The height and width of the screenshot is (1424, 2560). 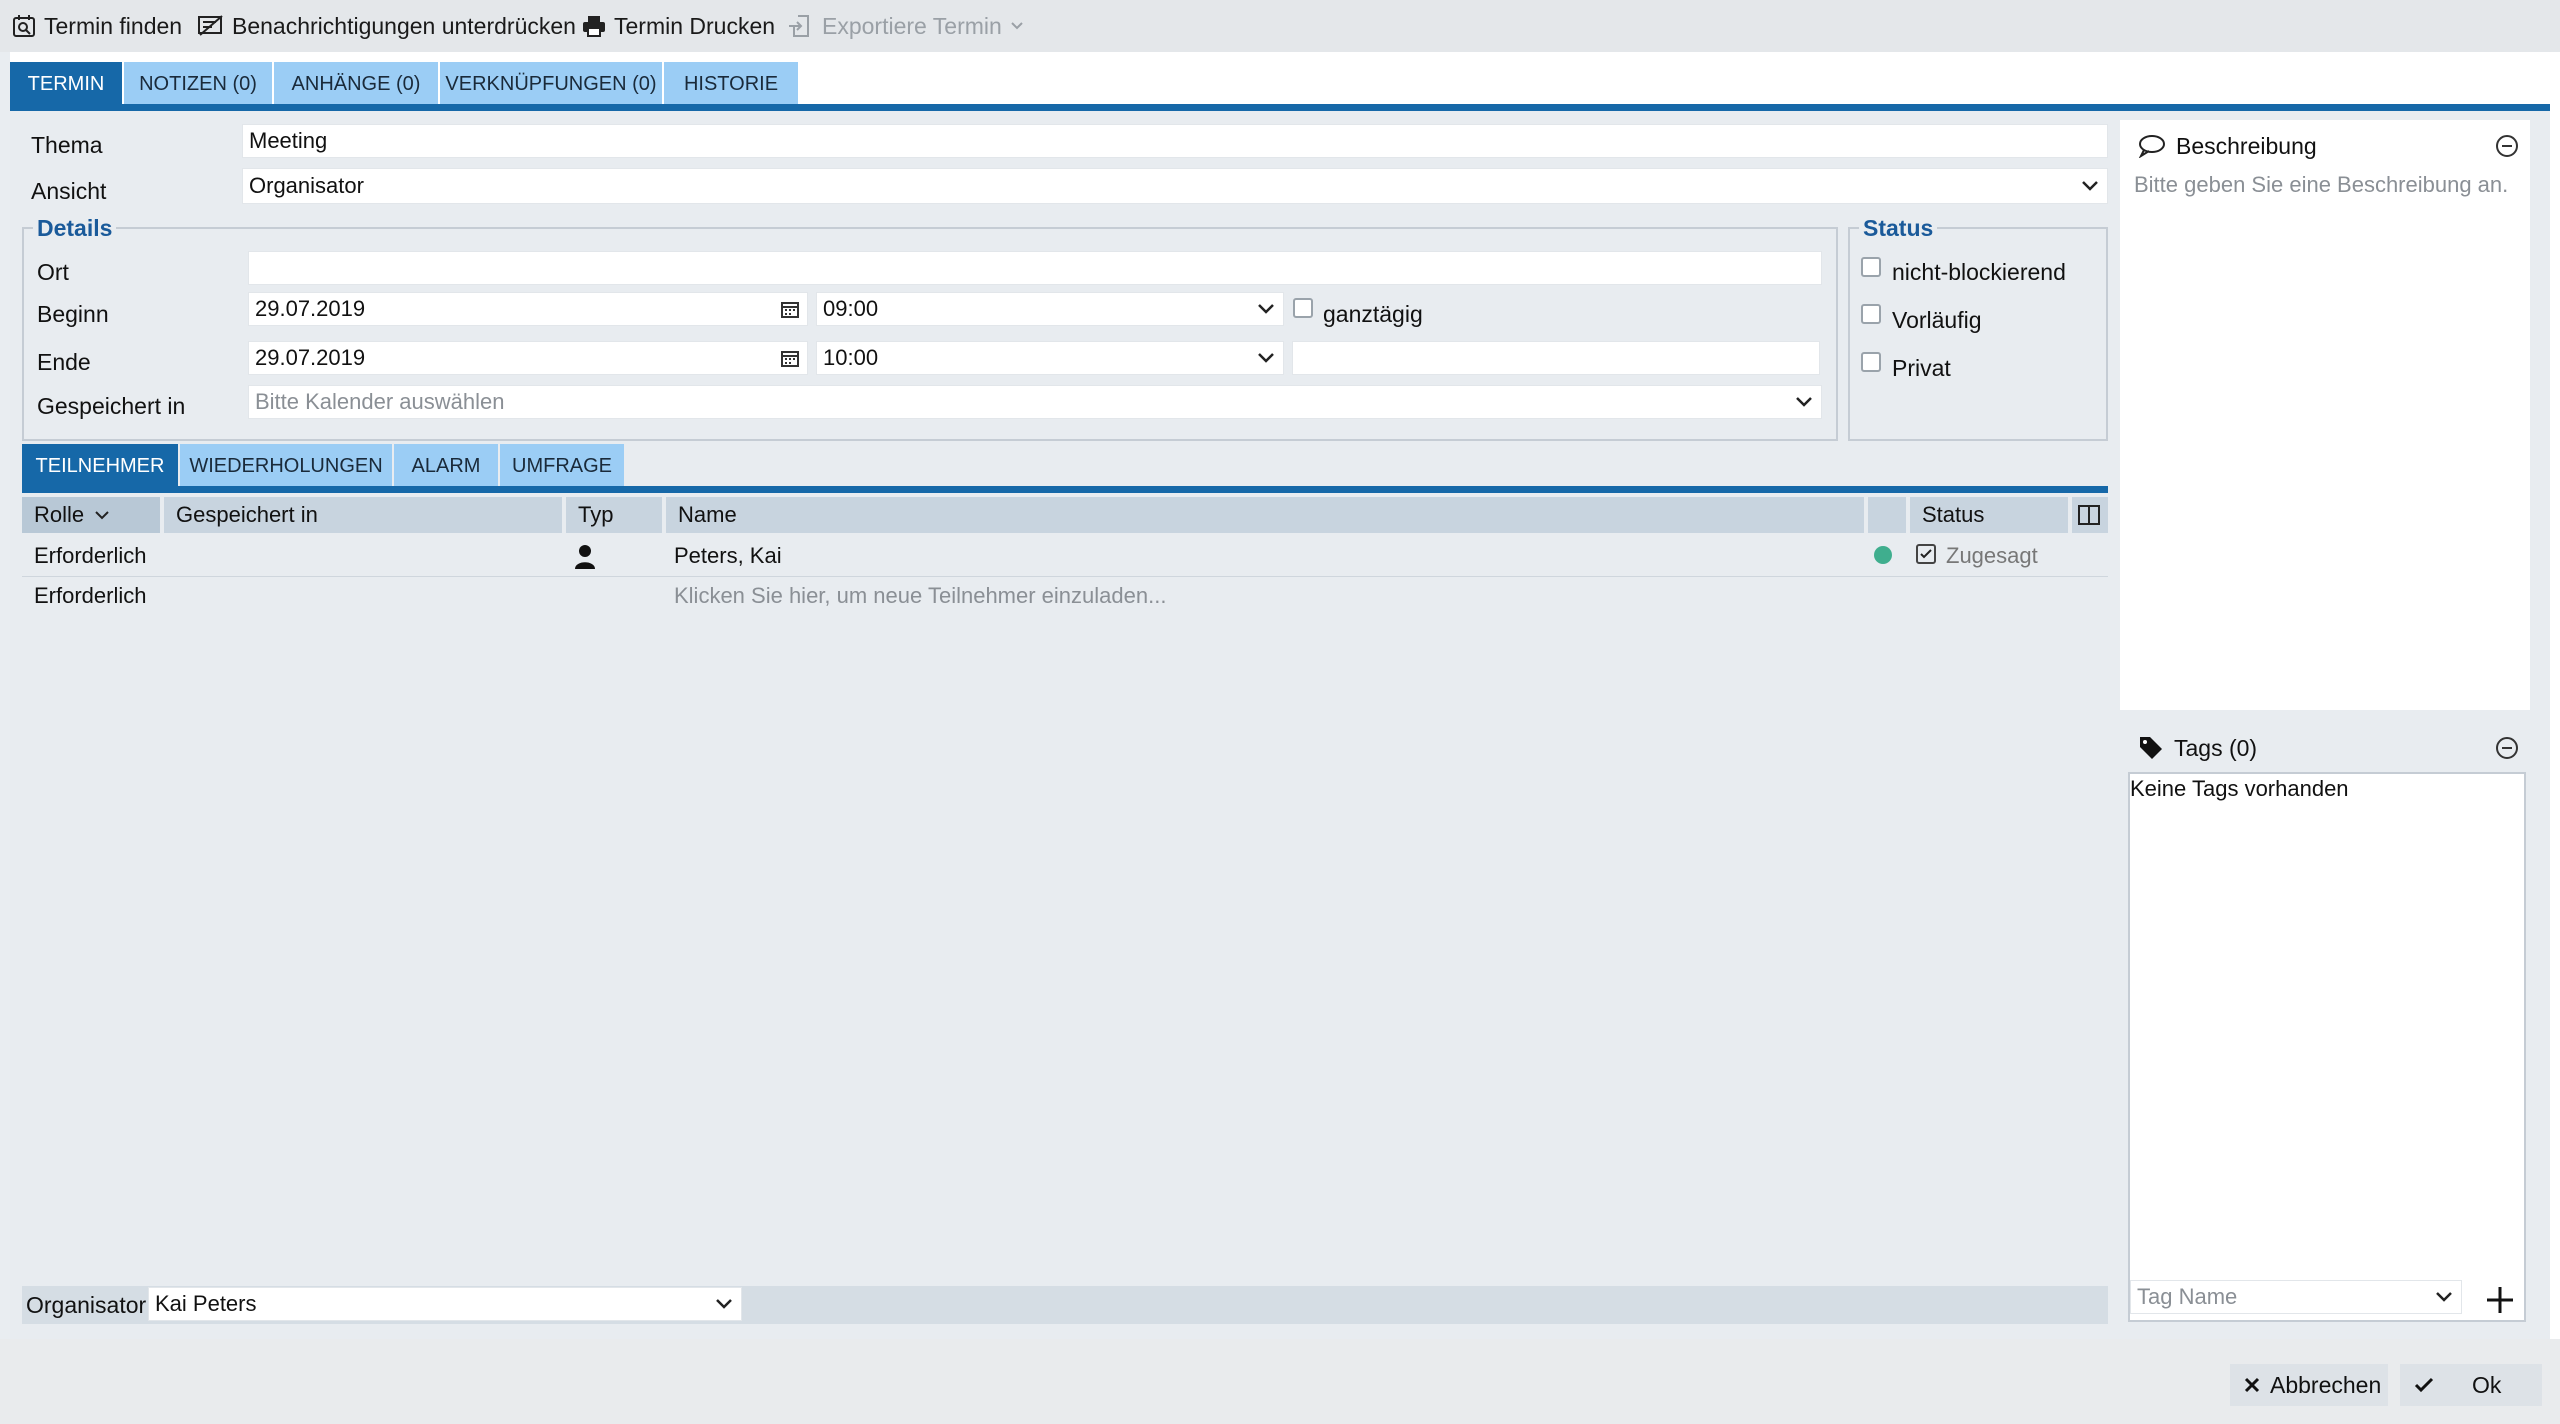 What do you see at coordinates (912, 25) in the screenshot?
I see `export-appointment-label: Exportiere Termin` at bounding box center [912, 25].